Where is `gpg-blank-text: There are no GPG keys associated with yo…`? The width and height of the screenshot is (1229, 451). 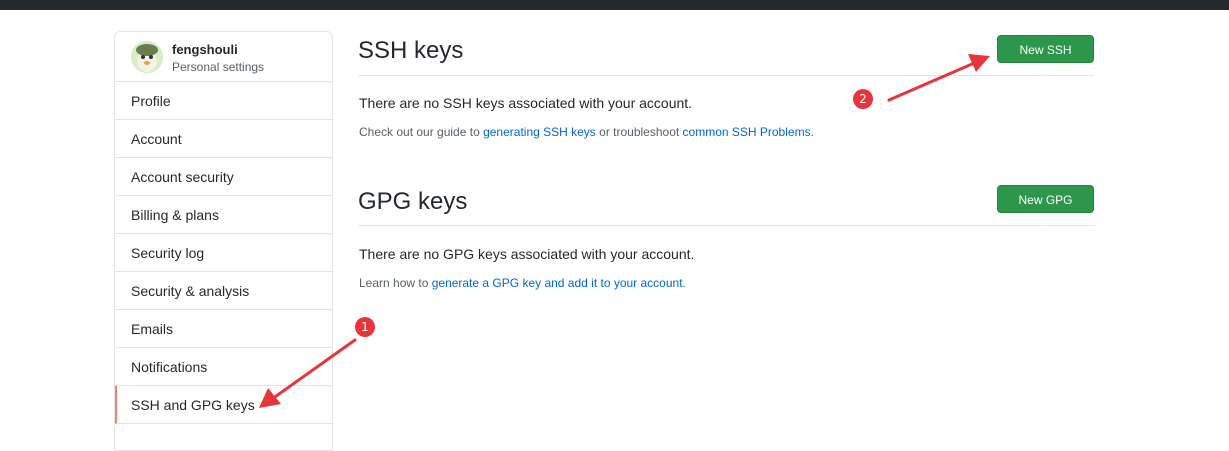 gpg-blank-text: There are no GPG keys associated with yo… is located at coordinates (527, 254).